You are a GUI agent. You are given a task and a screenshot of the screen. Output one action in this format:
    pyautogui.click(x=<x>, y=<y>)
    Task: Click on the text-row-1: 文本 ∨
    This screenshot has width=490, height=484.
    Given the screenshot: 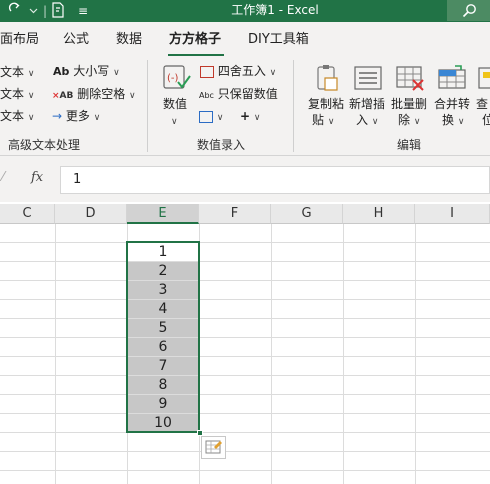 What is the action you would take?
    pyautogui.click(x=17, y=73)
    